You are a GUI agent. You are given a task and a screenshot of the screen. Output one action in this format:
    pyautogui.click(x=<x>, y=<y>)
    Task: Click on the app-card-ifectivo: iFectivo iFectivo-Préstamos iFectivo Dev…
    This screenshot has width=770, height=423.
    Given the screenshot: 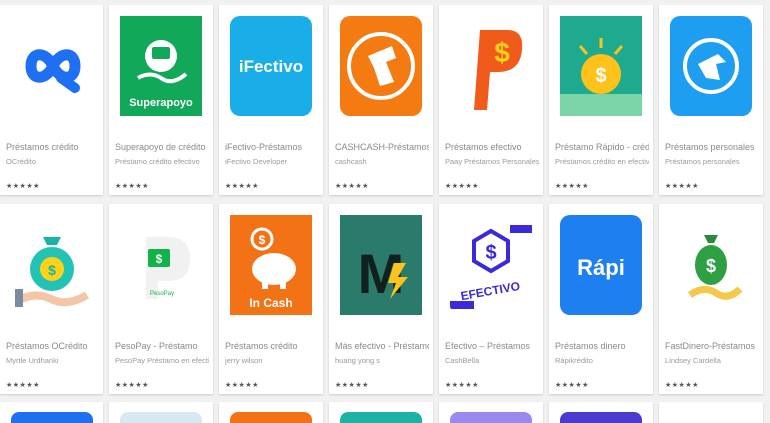 What is the action you would take?
    pyautogui.click(x=271, y=100)
    